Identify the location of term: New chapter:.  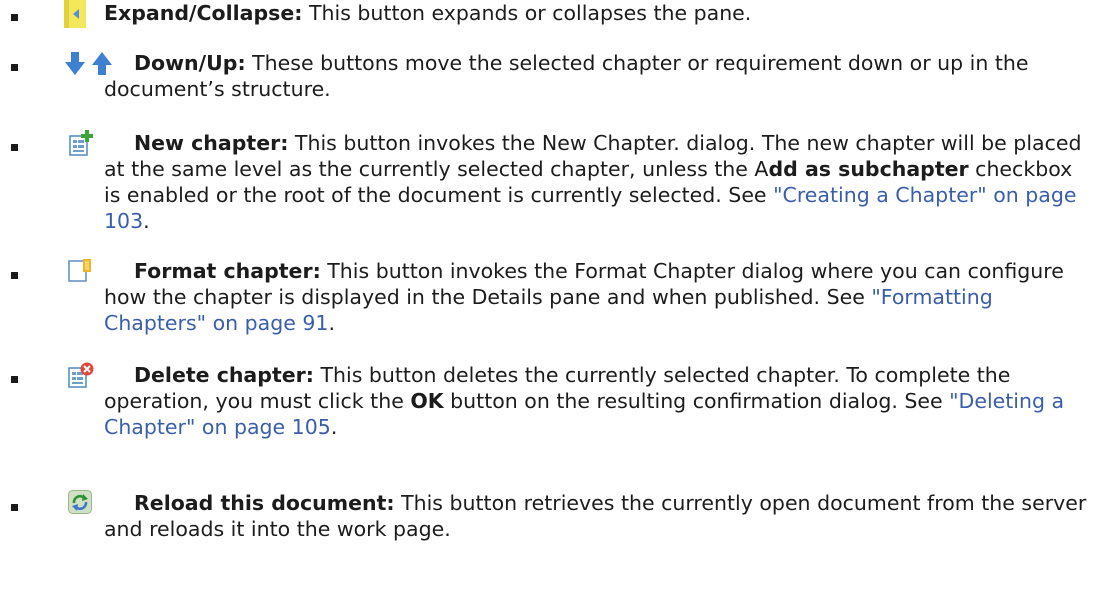
(211, 143).